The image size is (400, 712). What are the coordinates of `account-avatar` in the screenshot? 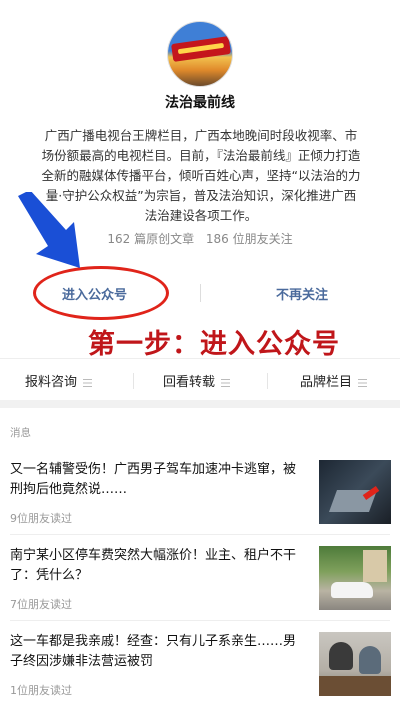 It's located at (200, 54).